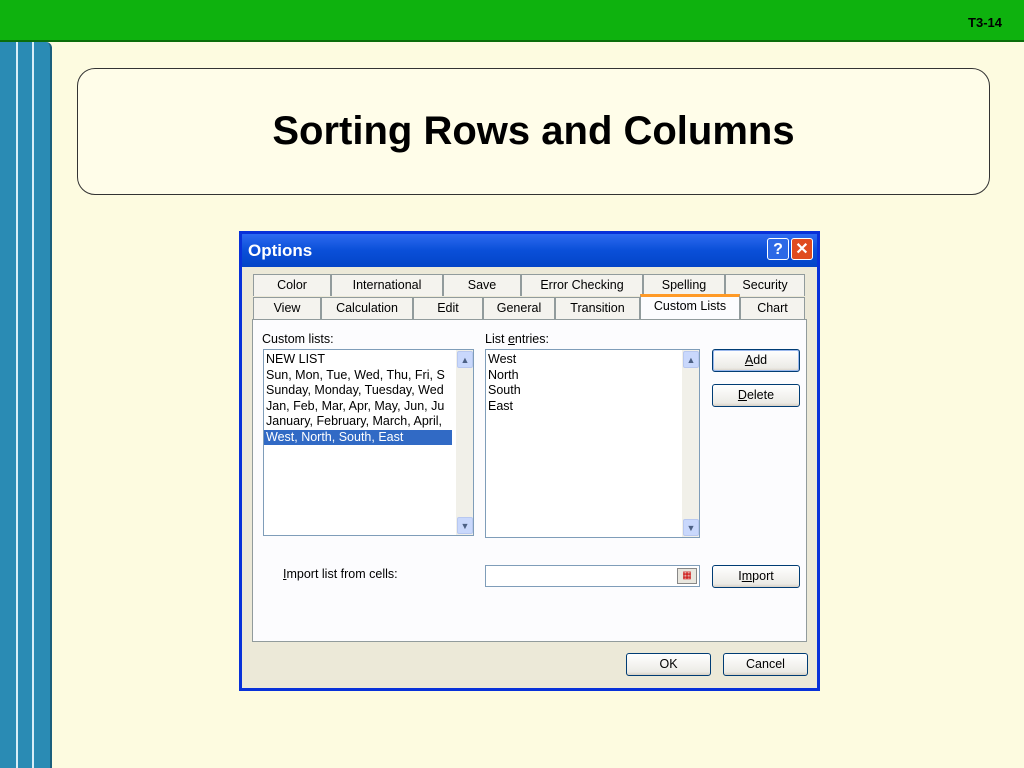 Image resolution: width=1024 pixels, height=768 pixels. What do you see at coordinates (504, 390) in the screenshot?
I see `list-entry: South` at bounding box center [504, 390].